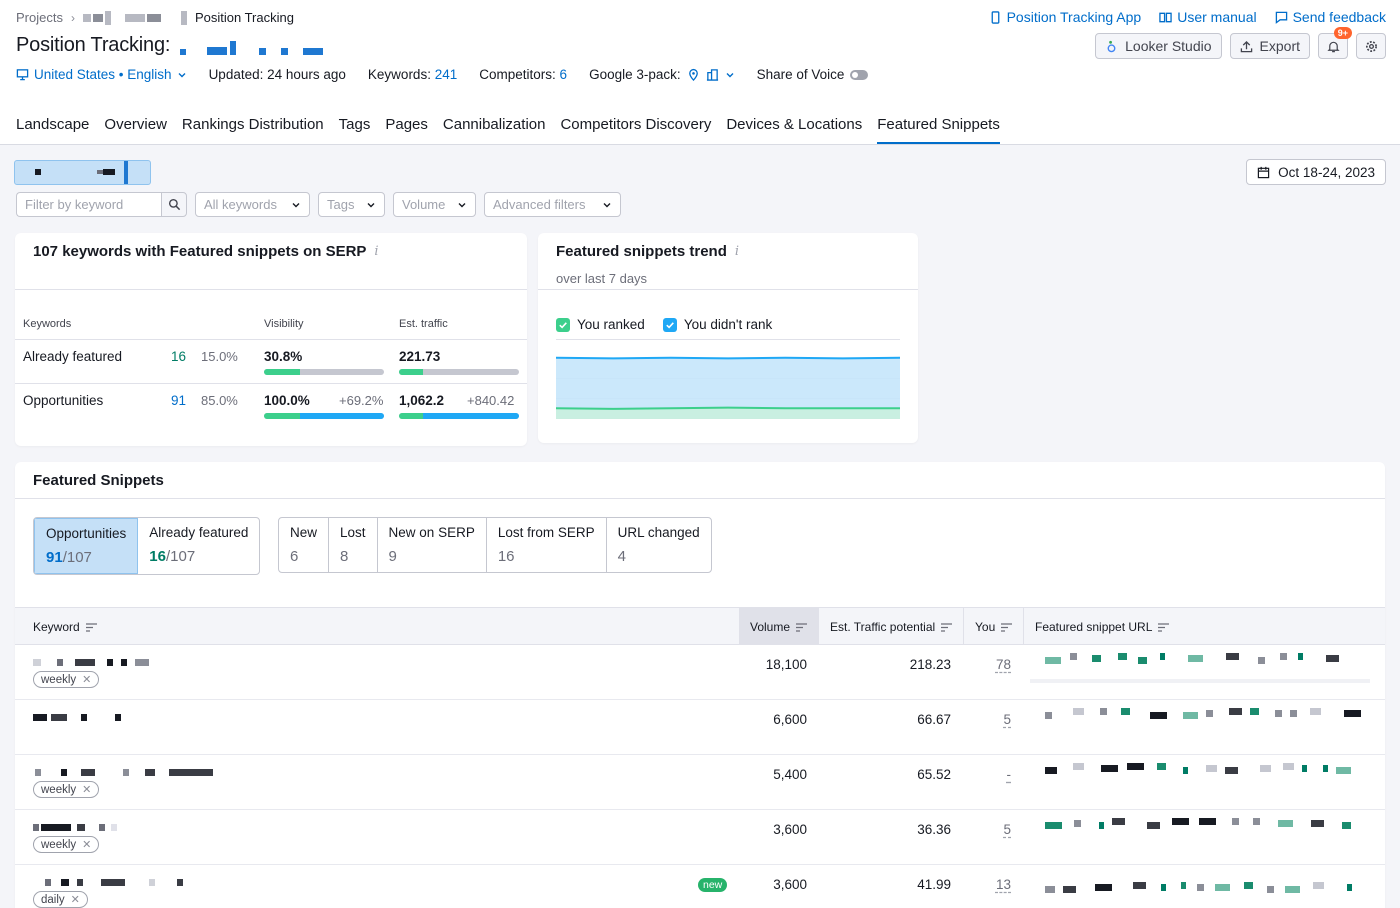  What do you see at coordinates (648, 251) in the screenshot?
I see `trend-card-title: Featured snippets trend i` at bounding box center [648, 251].